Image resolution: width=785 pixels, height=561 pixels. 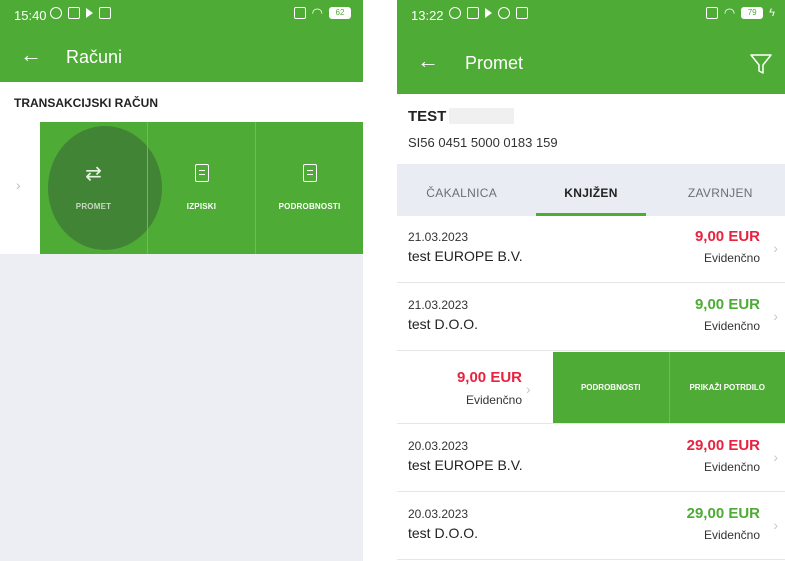 What do you see at coordinates (591, 62) in the screenshot?
I see `app-bar: ← Promet` at bounding box center [591, 62].